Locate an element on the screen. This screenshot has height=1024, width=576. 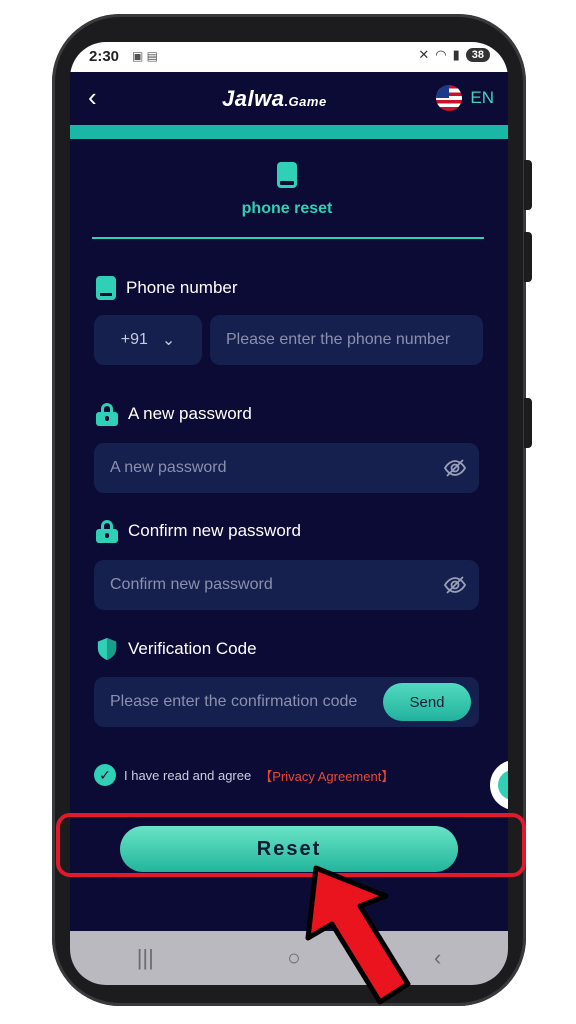
tab-phone-reset: phone reset is located at coordinates (287, 201).